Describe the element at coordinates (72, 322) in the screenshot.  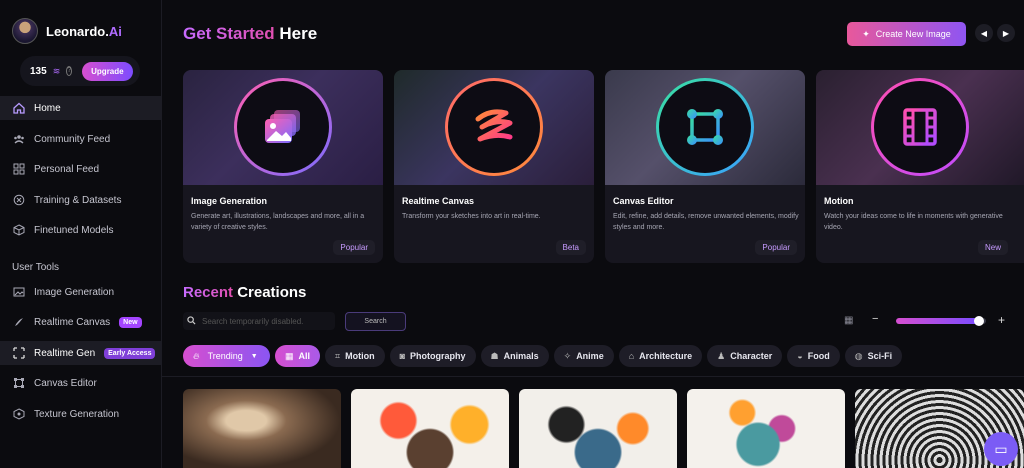
I see `sidebar-item-label: Realtime Canvas` at that location.